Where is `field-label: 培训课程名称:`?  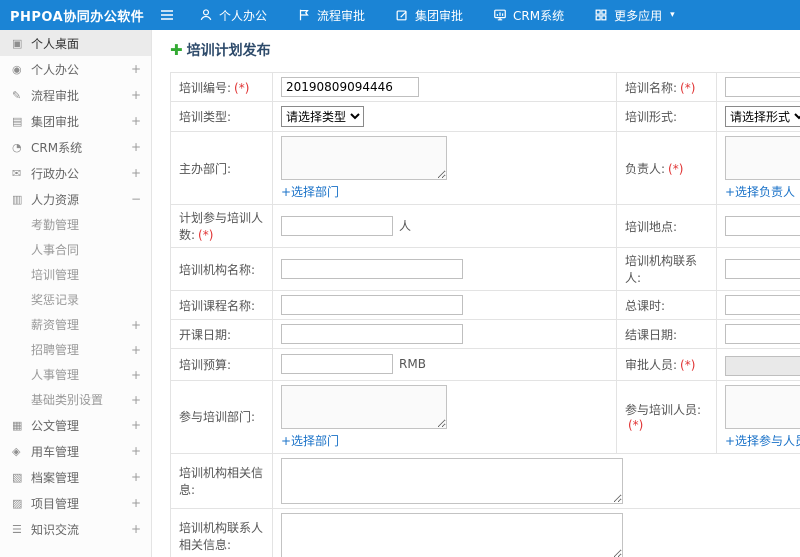
field-label: 培训课程名称: is located at coordinates (221, 305).